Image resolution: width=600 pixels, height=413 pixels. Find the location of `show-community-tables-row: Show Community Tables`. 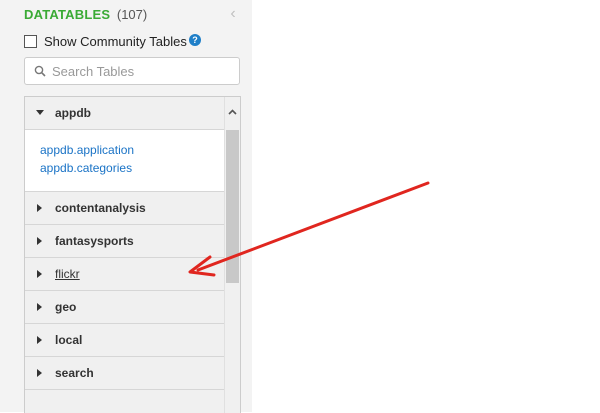

show-community-tables-row: Show Community Tables is located at coordinates (105, 41).